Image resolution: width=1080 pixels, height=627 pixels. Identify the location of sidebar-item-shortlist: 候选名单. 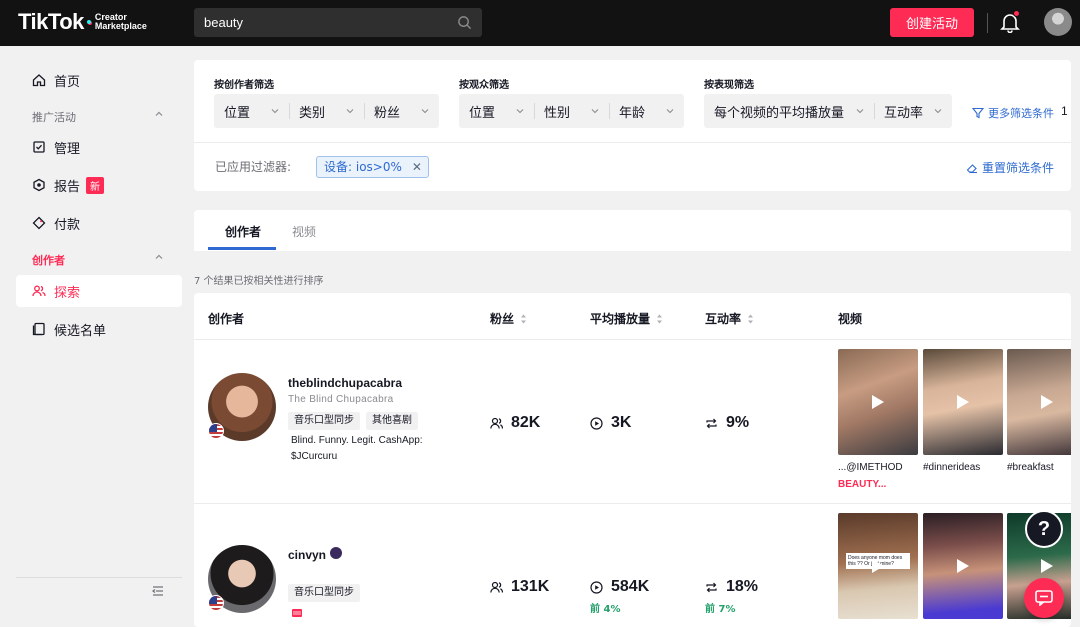
(99, 329).